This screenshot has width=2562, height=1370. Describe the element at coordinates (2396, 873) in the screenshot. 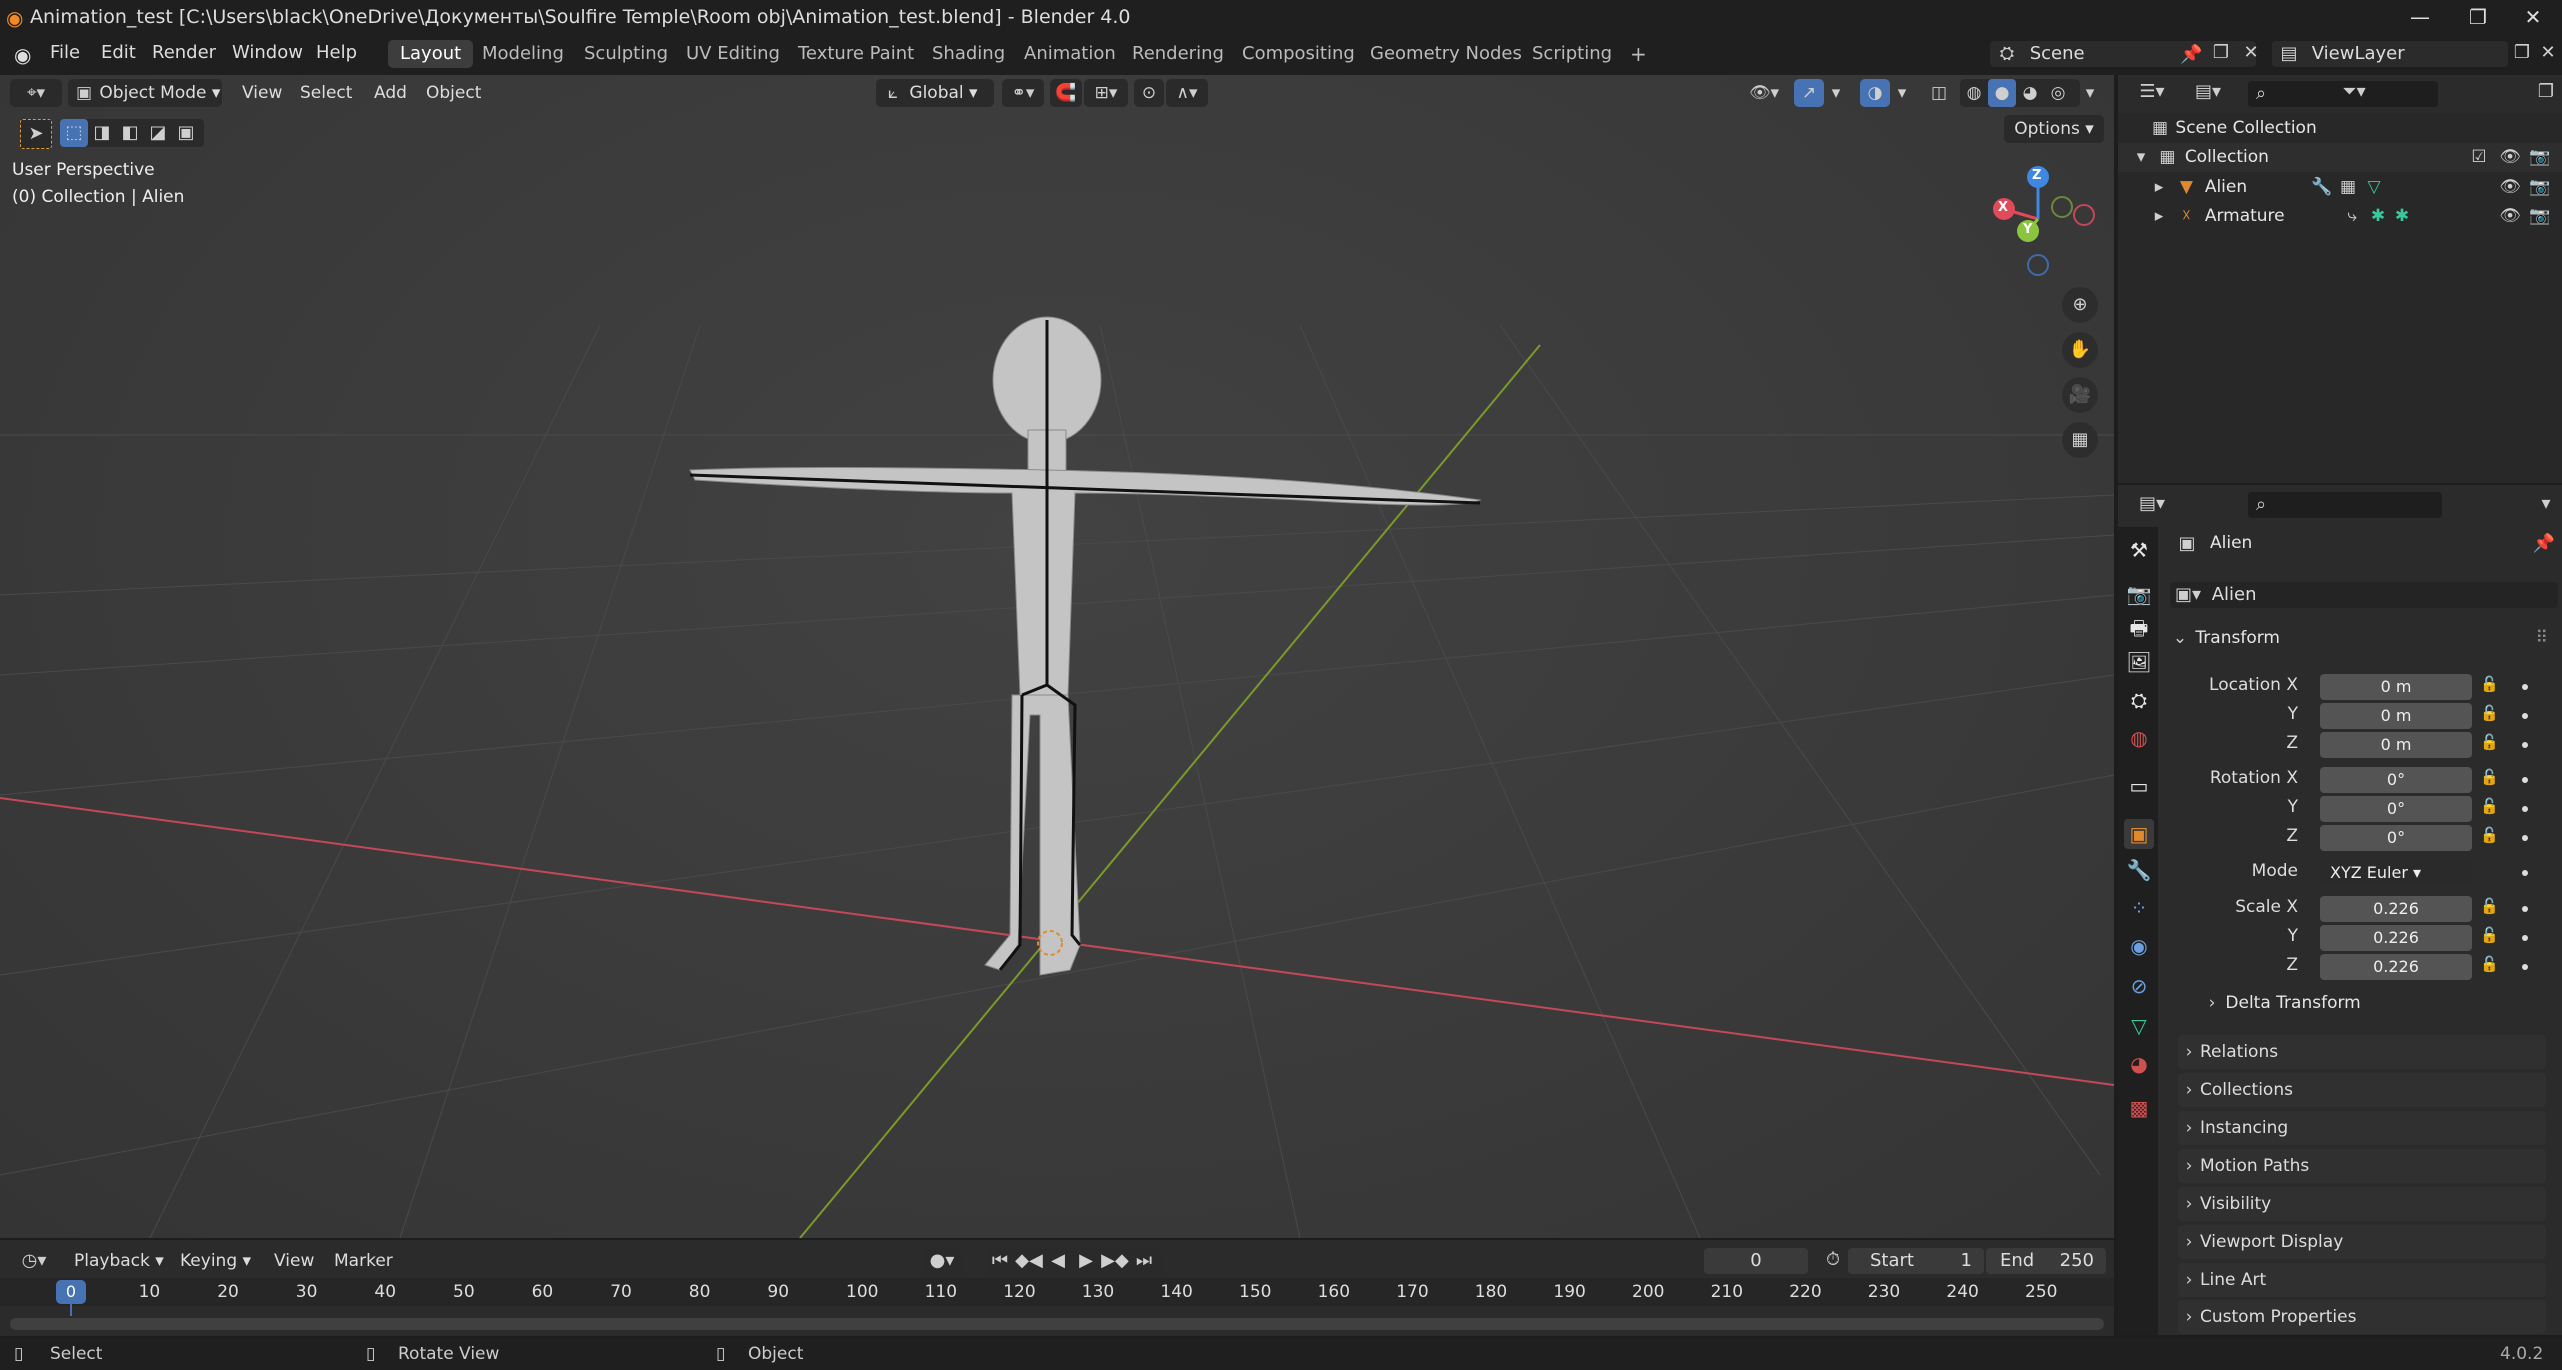

I see `rotation-mode-dropdown: XYZ Euler ▾` at that location.